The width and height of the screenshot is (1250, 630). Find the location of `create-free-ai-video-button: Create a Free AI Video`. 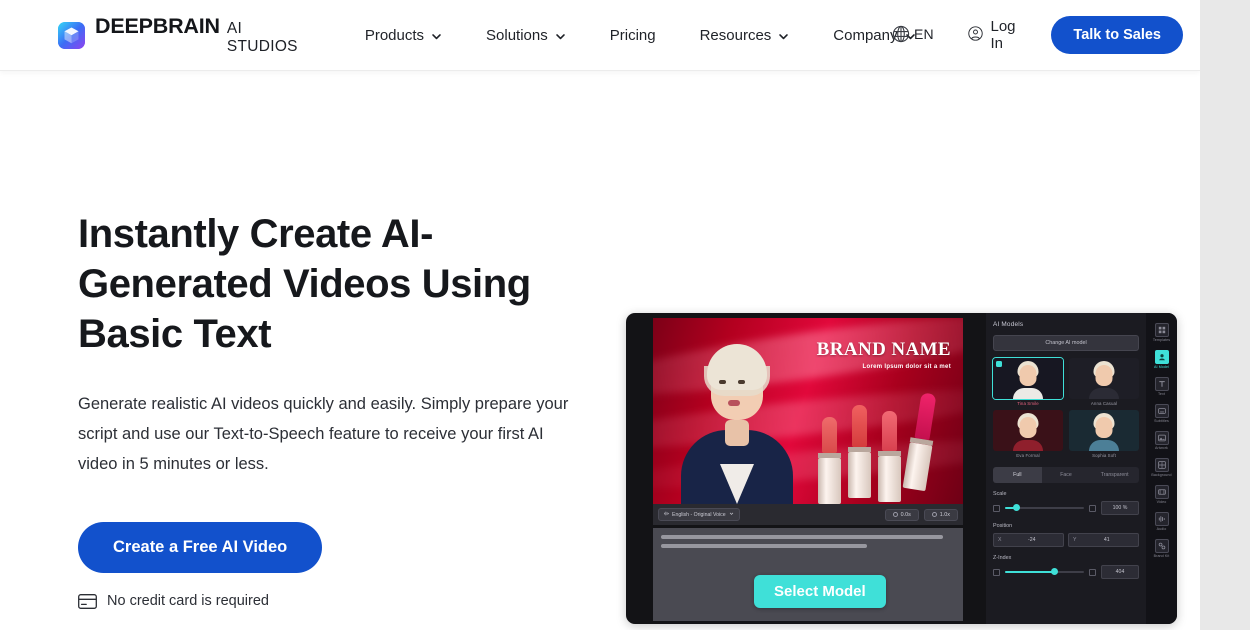

create-free-ai-video-button: Create a Free AI Video is located at coordinates (200, 547).